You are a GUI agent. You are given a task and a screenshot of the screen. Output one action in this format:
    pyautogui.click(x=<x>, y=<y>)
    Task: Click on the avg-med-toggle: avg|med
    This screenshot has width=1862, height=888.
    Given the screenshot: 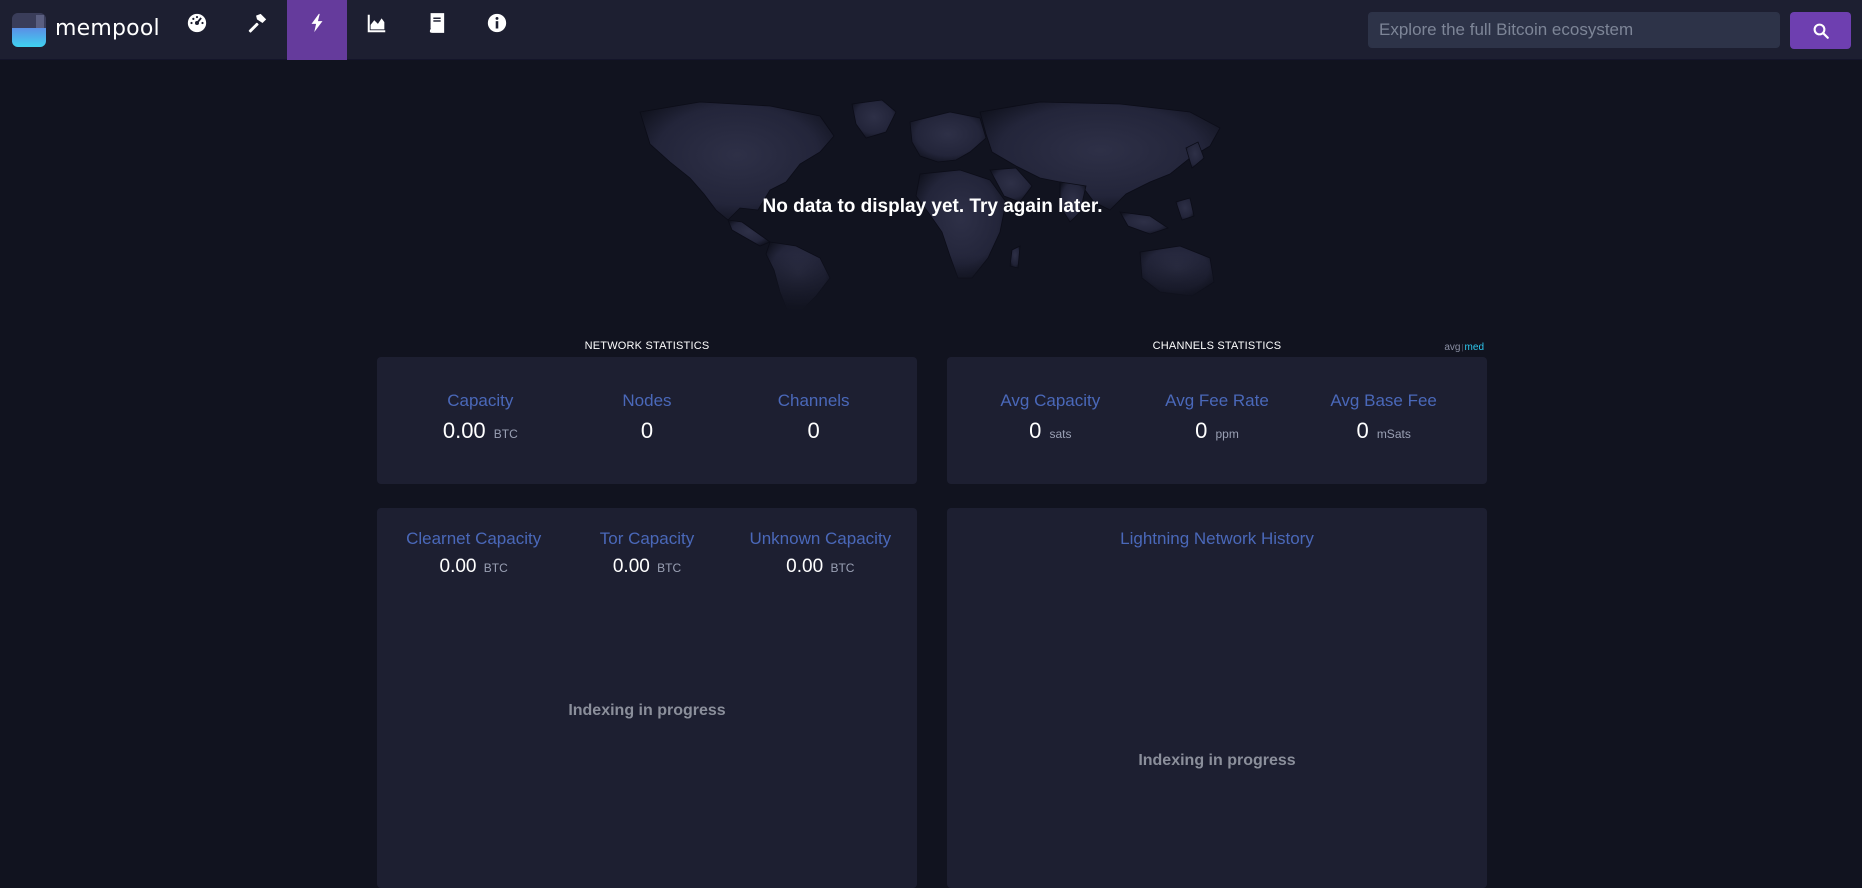 What is the action you would take?
    pyautogui.click(x=1447, y=347)
    